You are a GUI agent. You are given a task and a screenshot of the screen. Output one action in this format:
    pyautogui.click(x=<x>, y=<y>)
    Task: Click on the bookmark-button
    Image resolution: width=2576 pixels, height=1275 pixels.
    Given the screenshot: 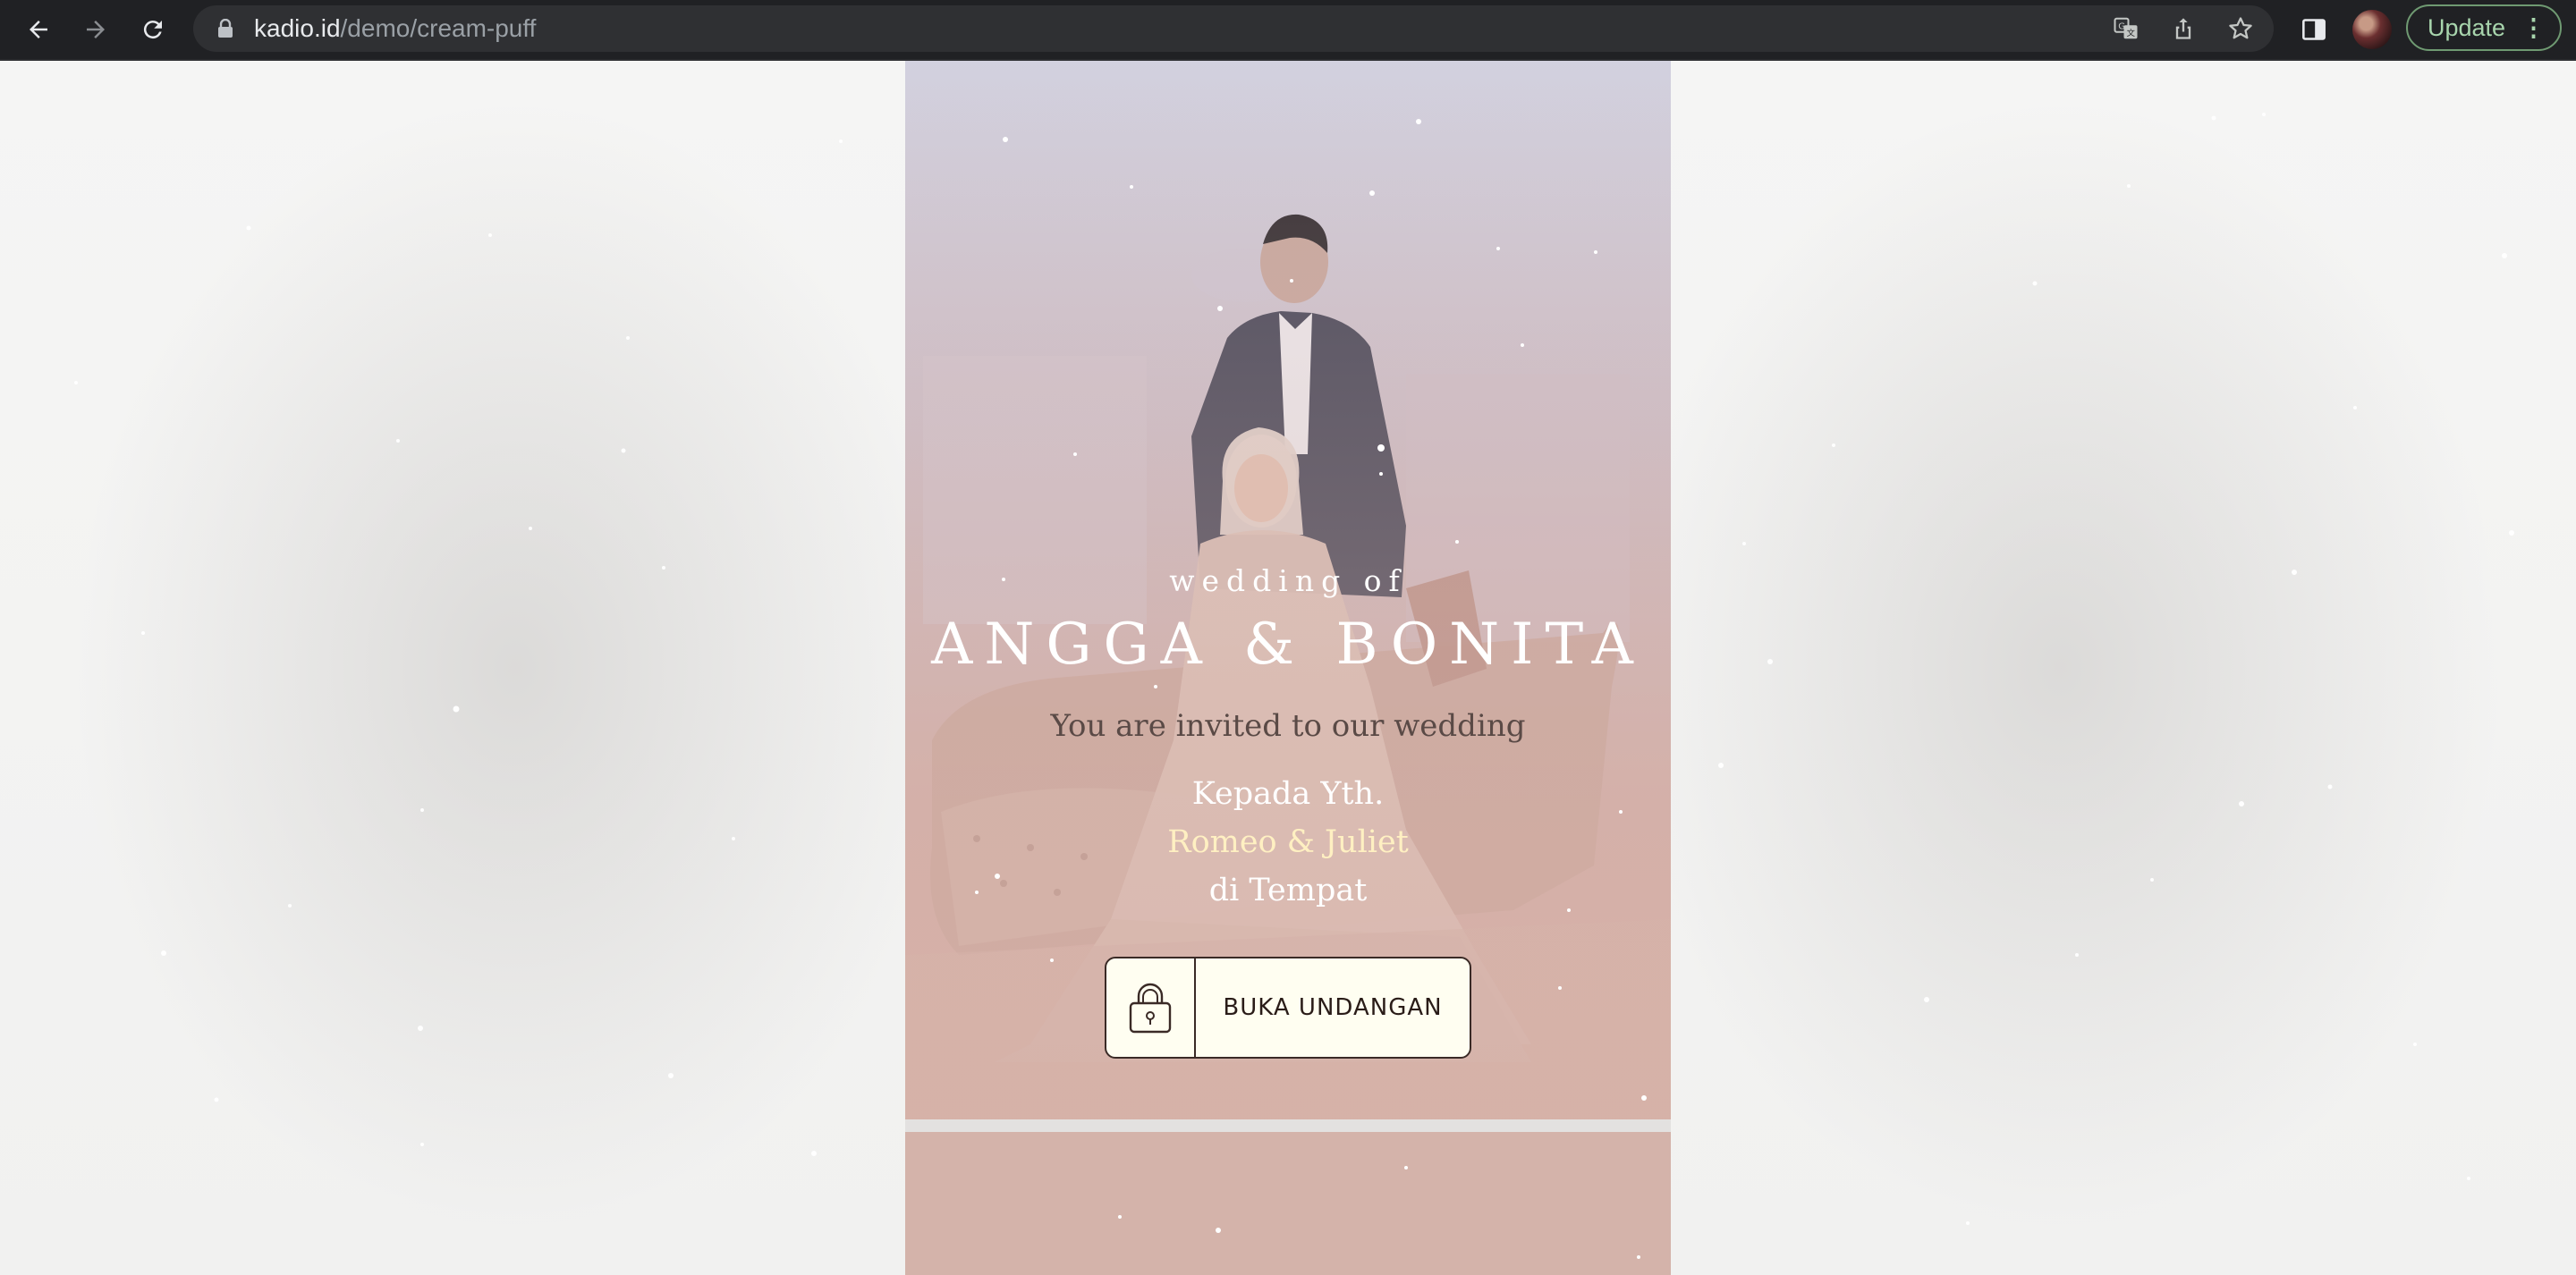 What is the action you would take?
    pyautogui.click(x=2240, y=28)
    